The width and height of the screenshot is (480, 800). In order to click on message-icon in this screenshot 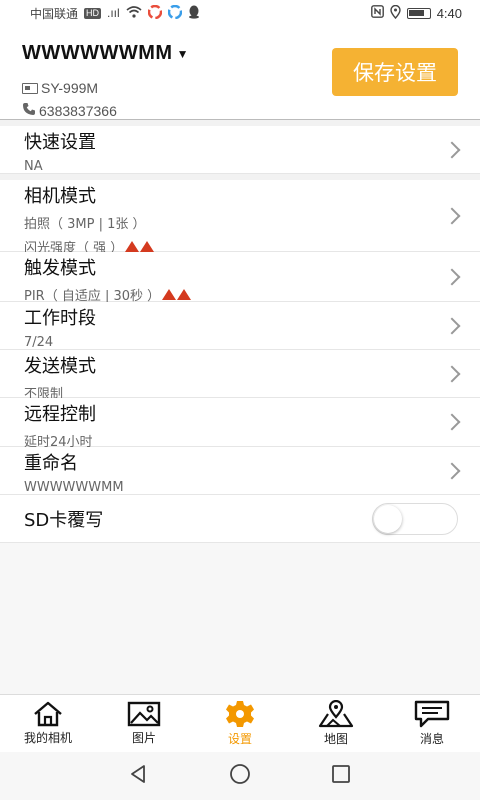, I will do `click(432, 714)`.